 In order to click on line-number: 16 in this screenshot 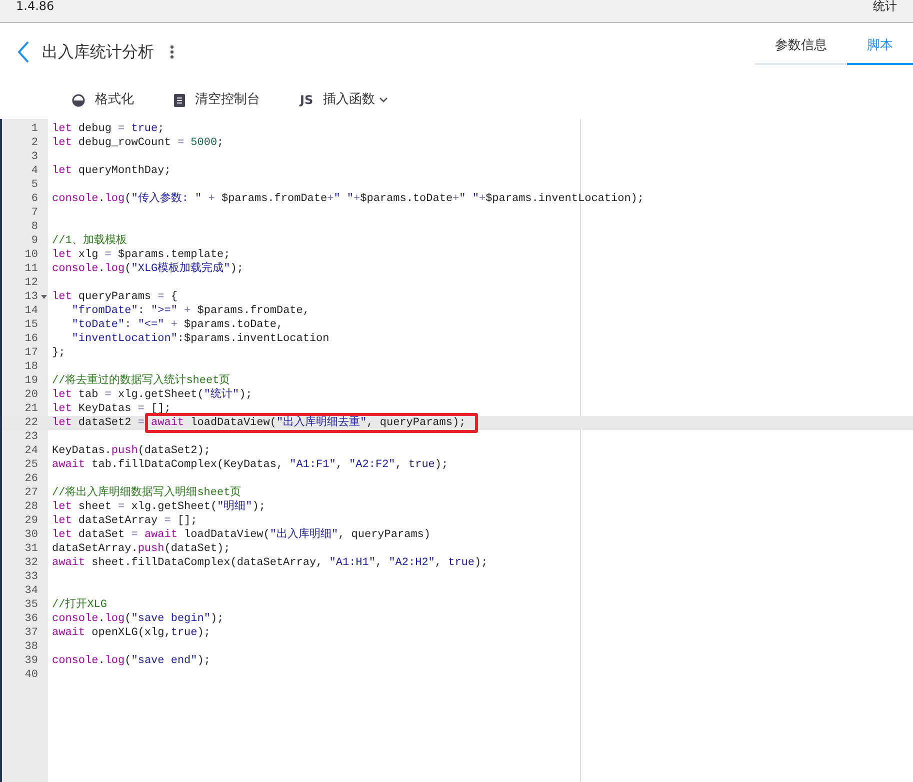, I will do `click(31, 339)`.